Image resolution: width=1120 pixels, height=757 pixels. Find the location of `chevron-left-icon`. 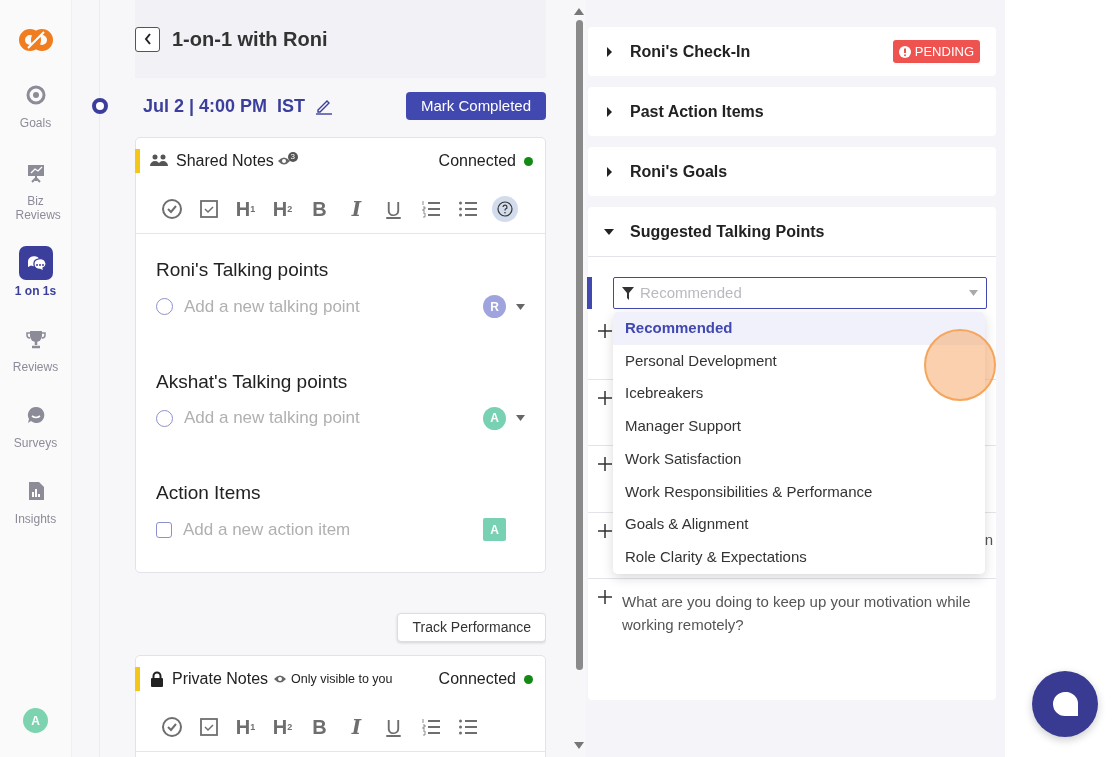

chevron-left-icon is located at coordinates (147, 39).